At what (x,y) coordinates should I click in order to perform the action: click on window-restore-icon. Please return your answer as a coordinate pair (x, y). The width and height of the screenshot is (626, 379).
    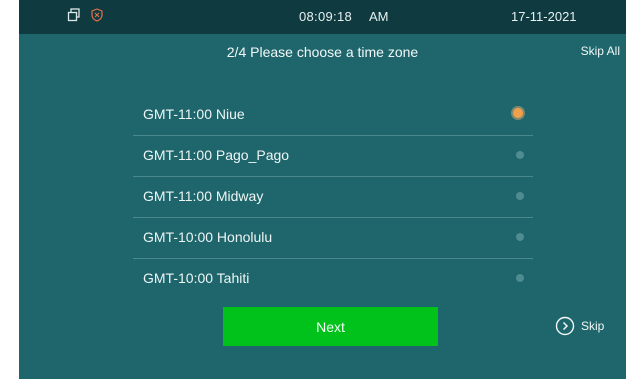
    Looking at the image, I should click on (74, 15).